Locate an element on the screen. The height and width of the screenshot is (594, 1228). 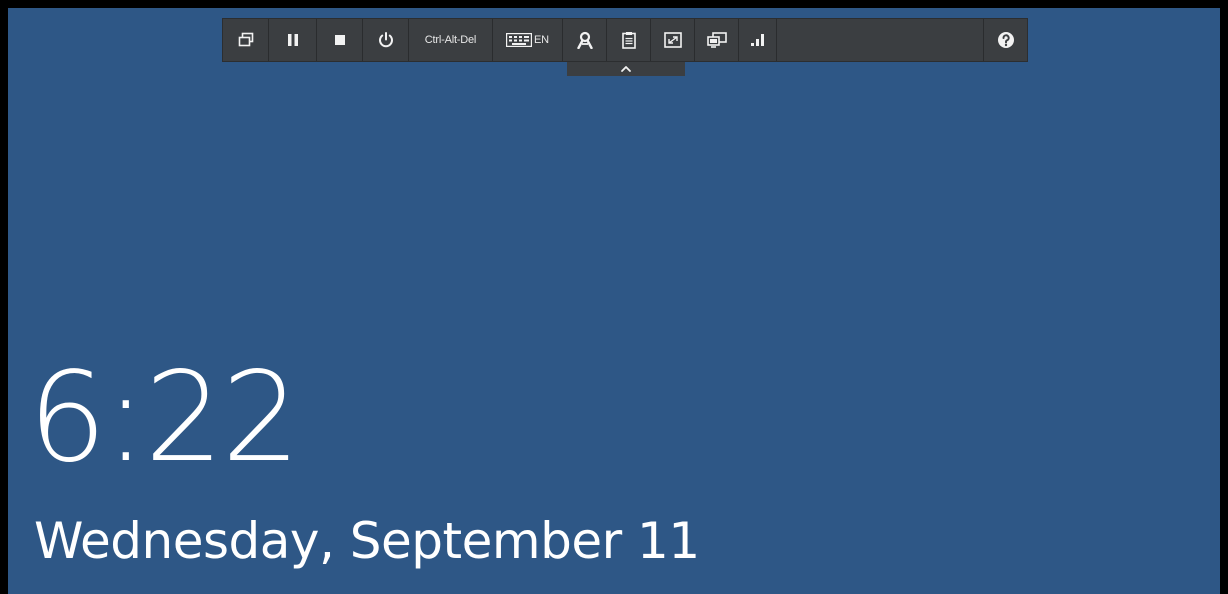
help-button is located at coordinates (1005, 40).